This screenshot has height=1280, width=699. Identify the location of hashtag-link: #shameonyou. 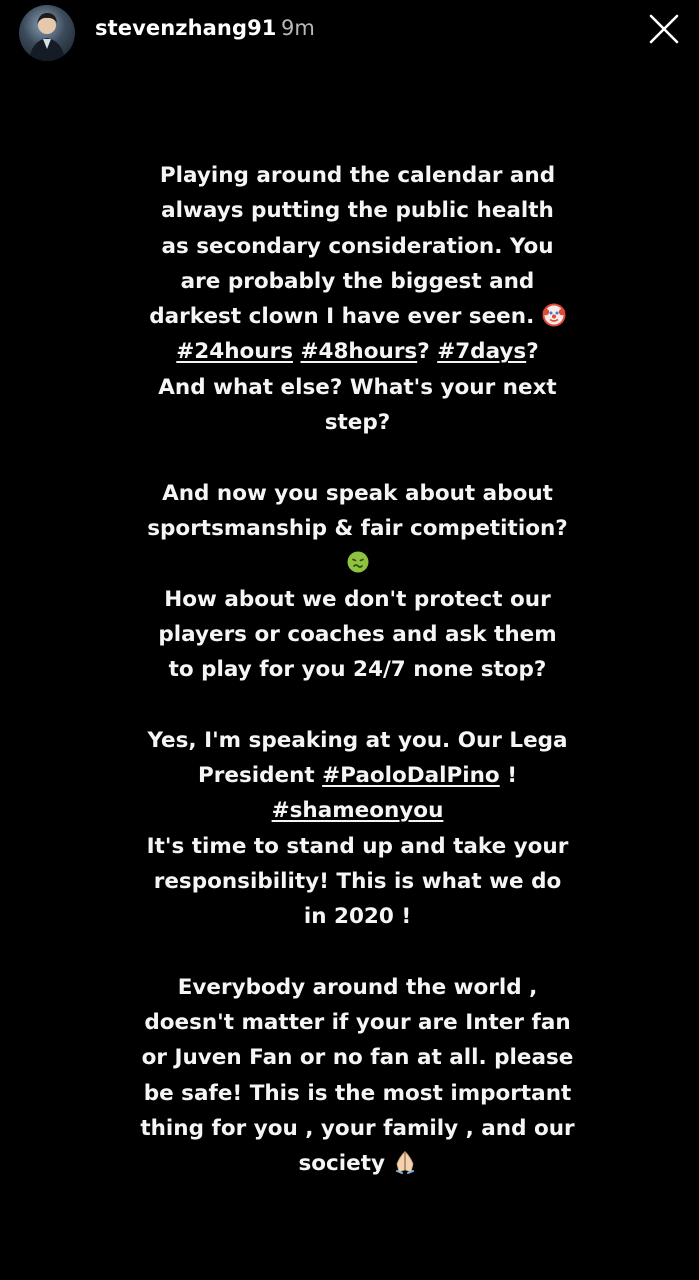
(358, 810).